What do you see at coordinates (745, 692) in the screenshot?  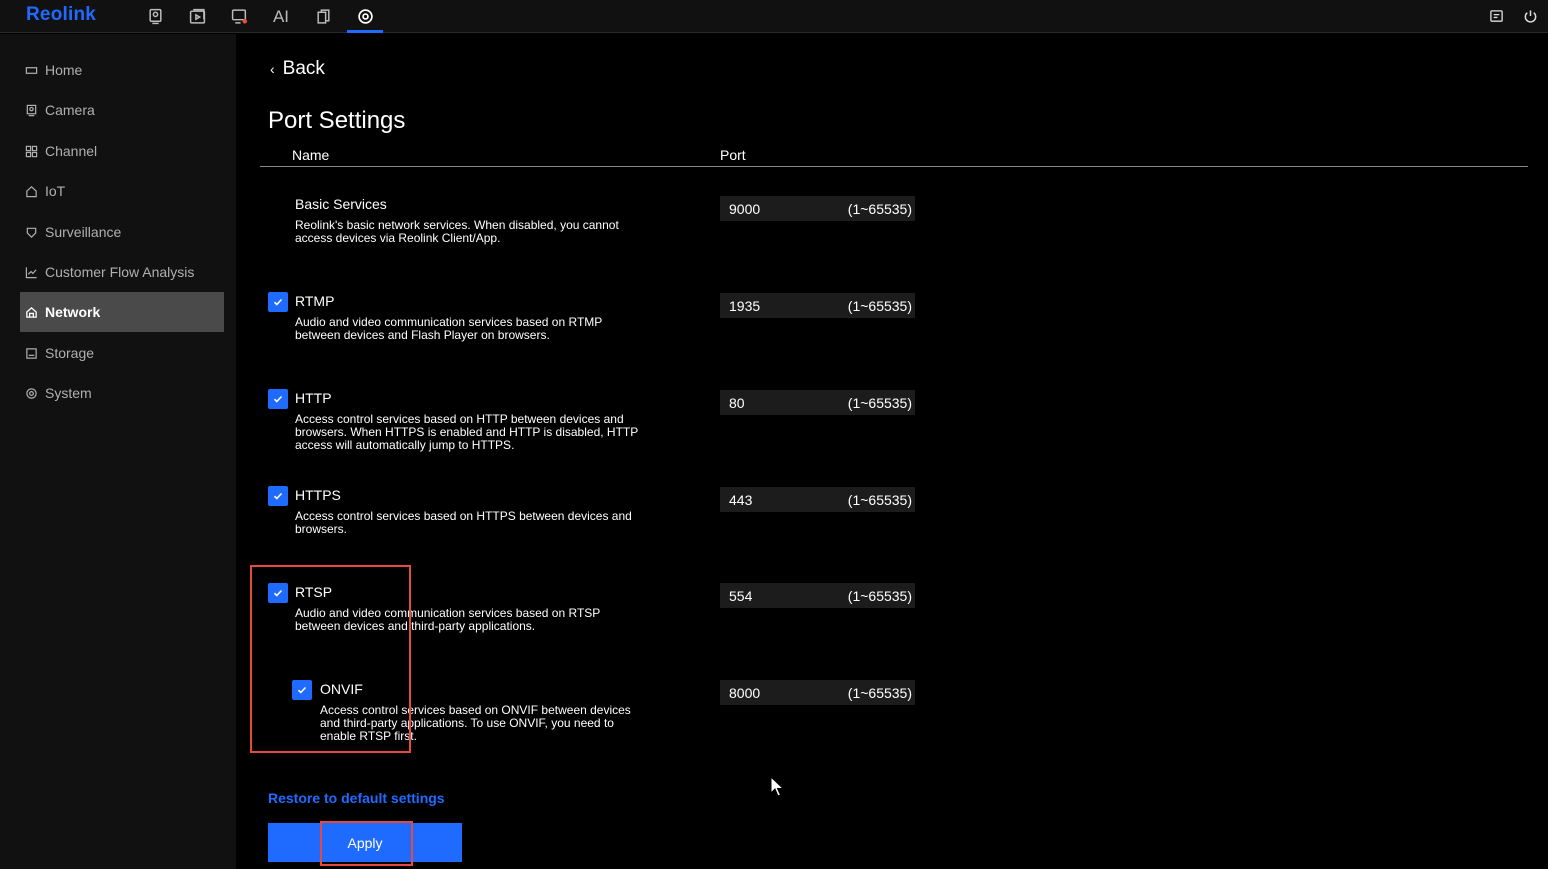 I see `port-value: 8000` at bounding box center [745, 692].